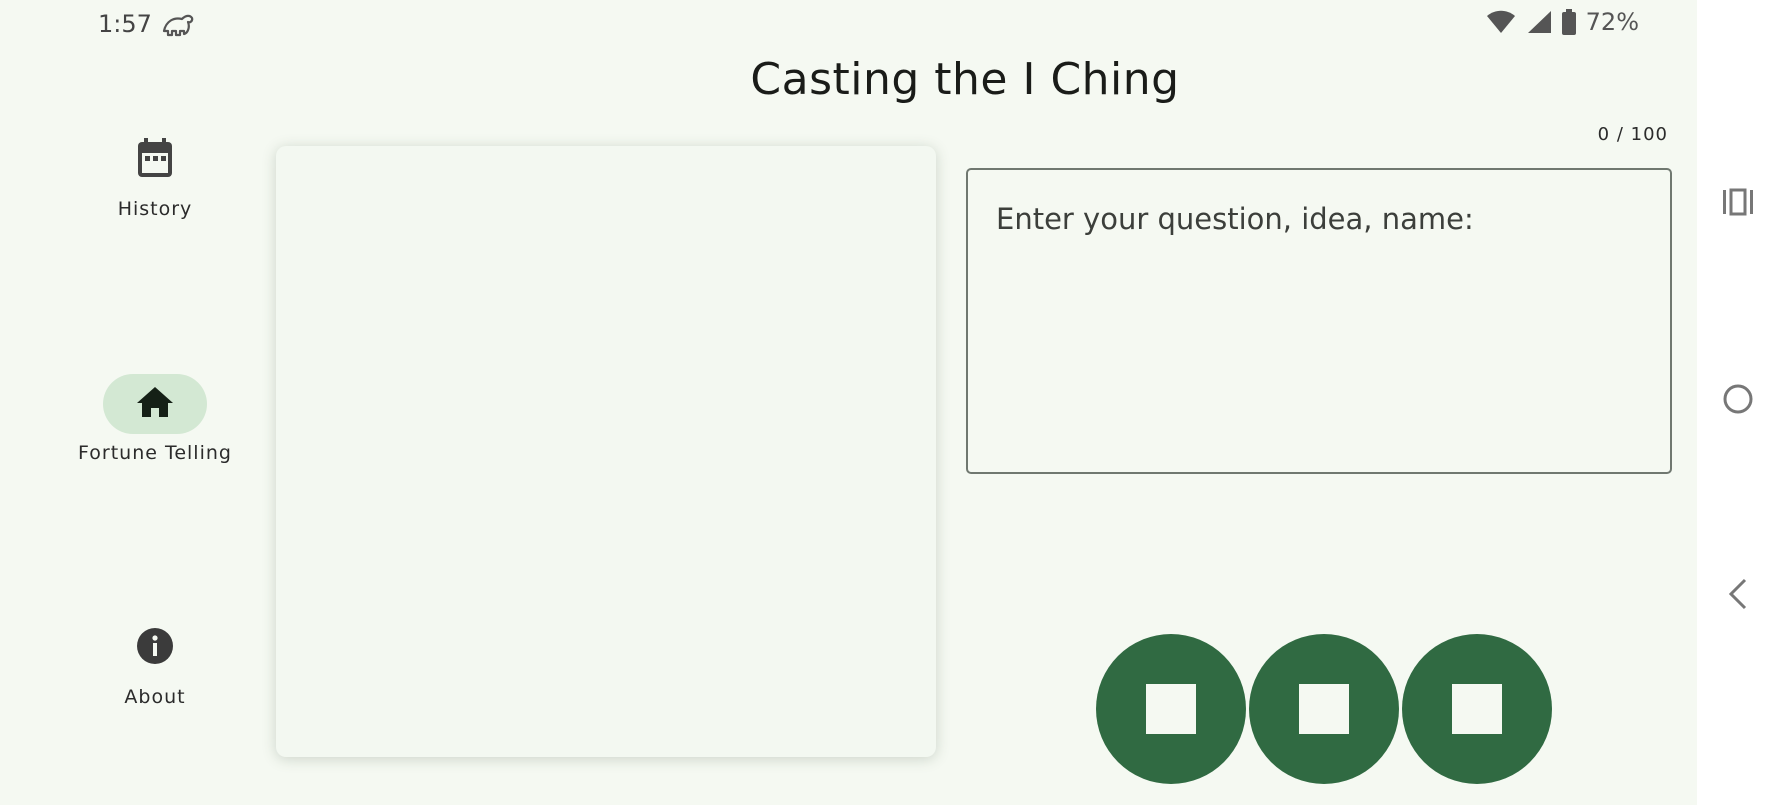 The width and height of the screenshot is (1778, 805). Describe the element at coordinates (1235, 219) in the screenshot. I see `question-placeholder: Enter your question, idea, name:` at that location.